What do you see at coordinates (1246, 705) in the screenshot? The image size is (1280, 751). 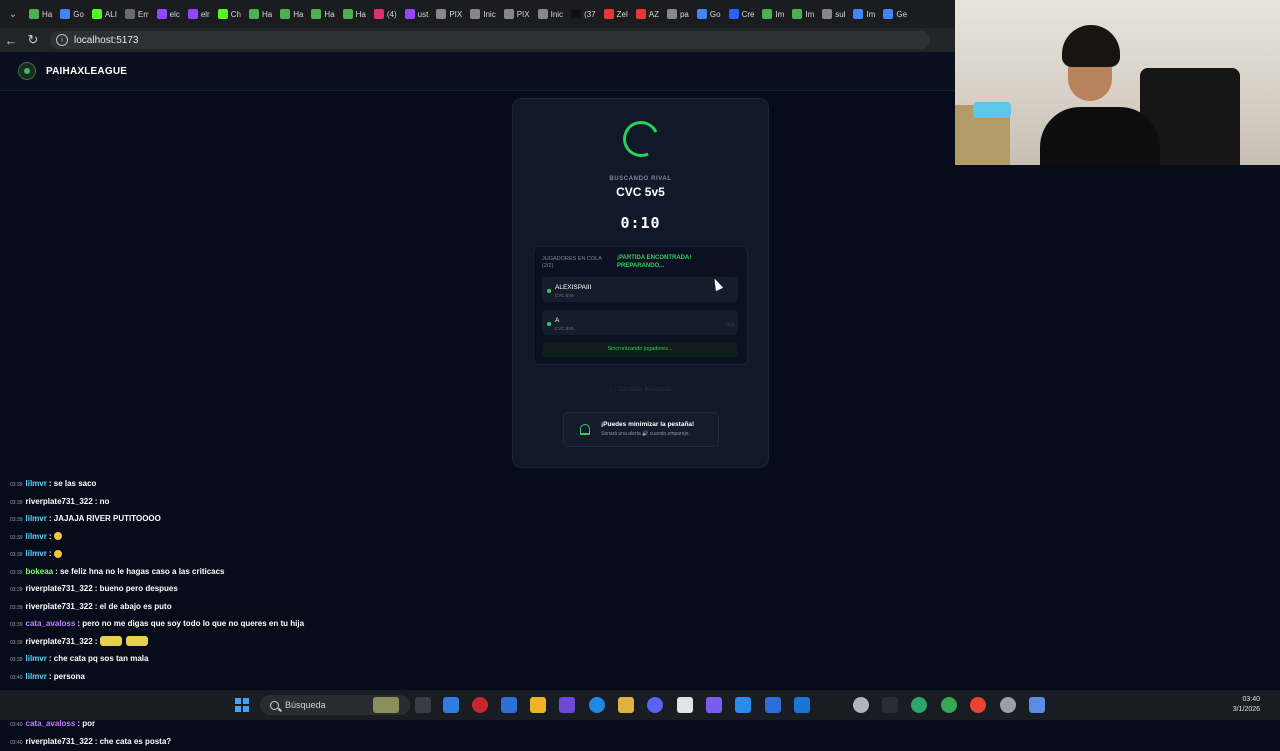 I see `system-clock: 03:40 3/1/2026` at bounding box center [1246, 705].